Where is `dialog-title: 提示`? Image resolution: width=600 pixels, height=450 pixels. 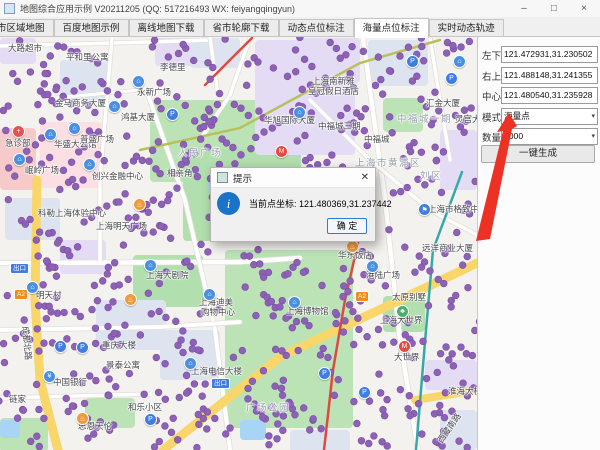 dialog-title: 提示 is located at coordinates (243, 179).